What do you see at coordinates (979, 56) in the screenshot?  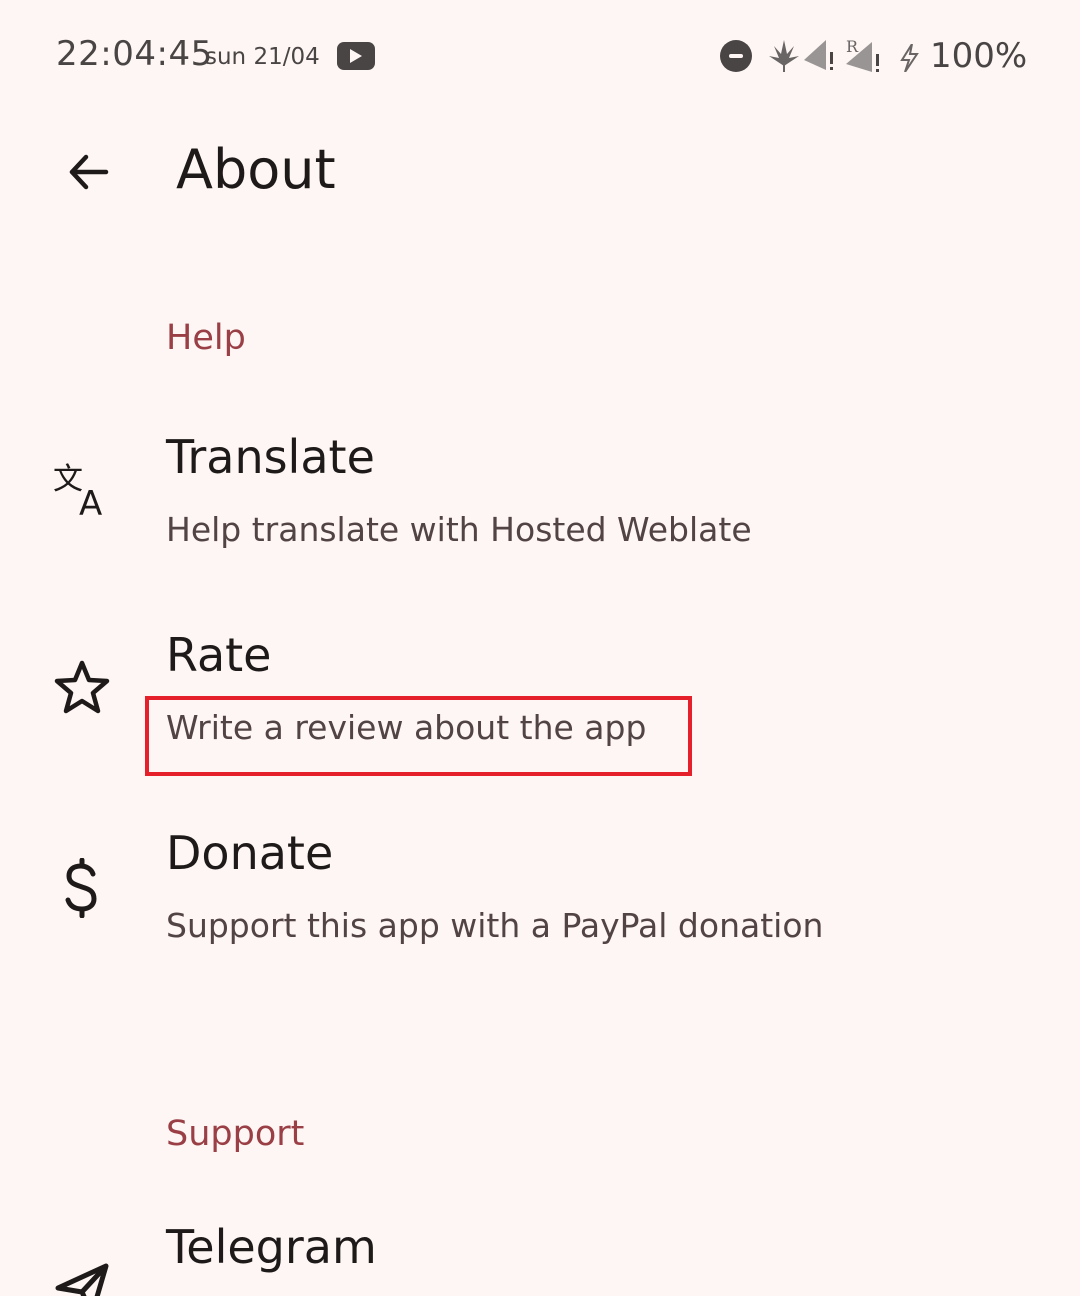 I see `battery-percent: 100%` at bounding box center [979, 56].